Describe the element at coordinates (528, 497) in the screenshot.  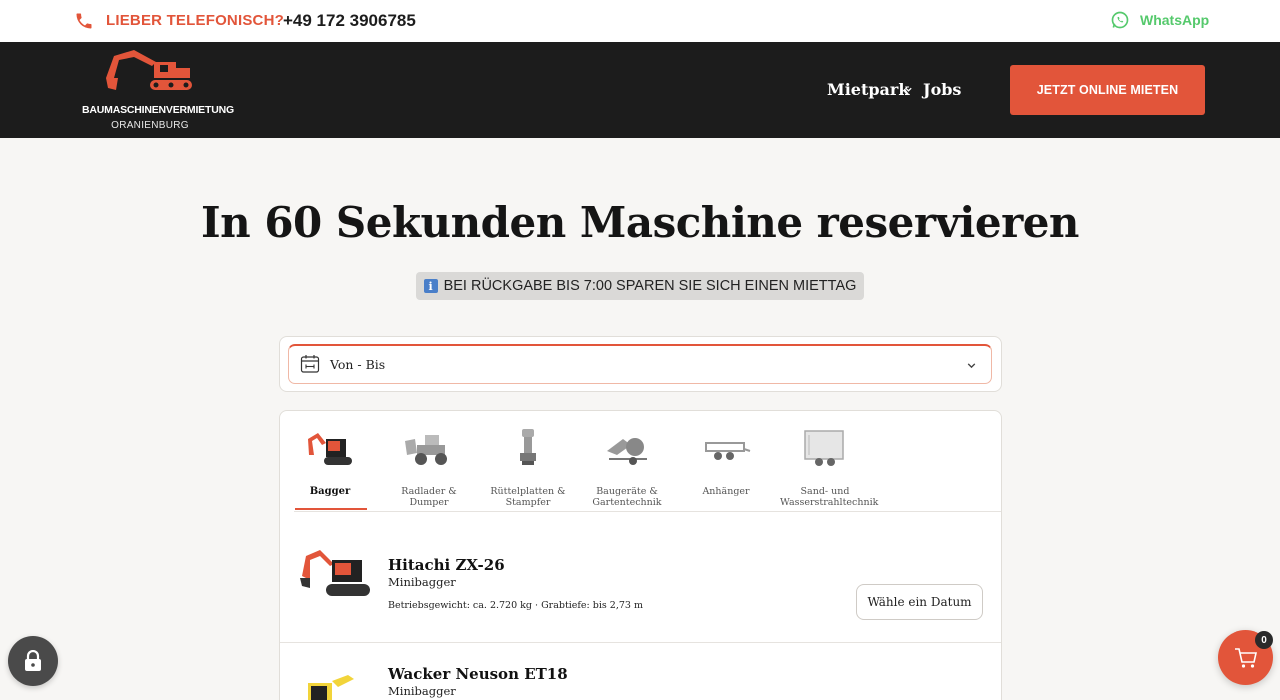
I see `tab-label: Rüttelplatten & Stampfer` at that location.